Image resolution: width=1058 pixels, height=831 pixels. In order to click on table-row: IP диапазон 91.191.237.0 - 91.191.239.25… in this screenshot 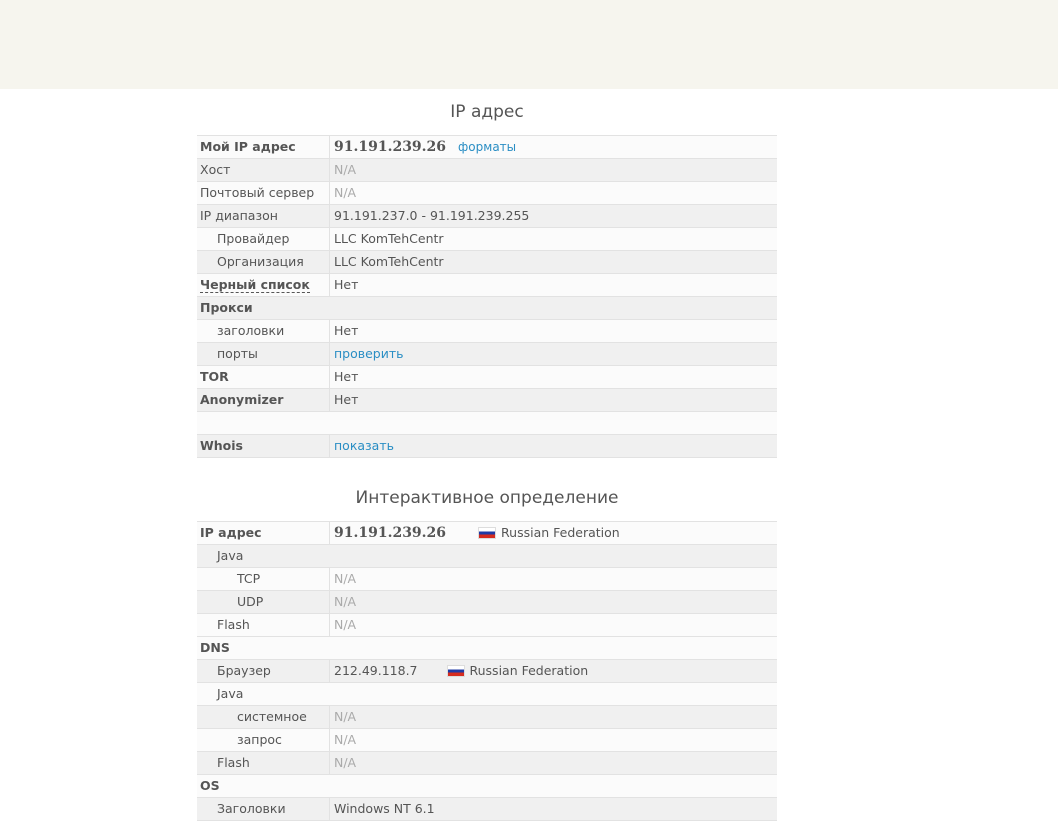, I will do `click(487, 215)`.